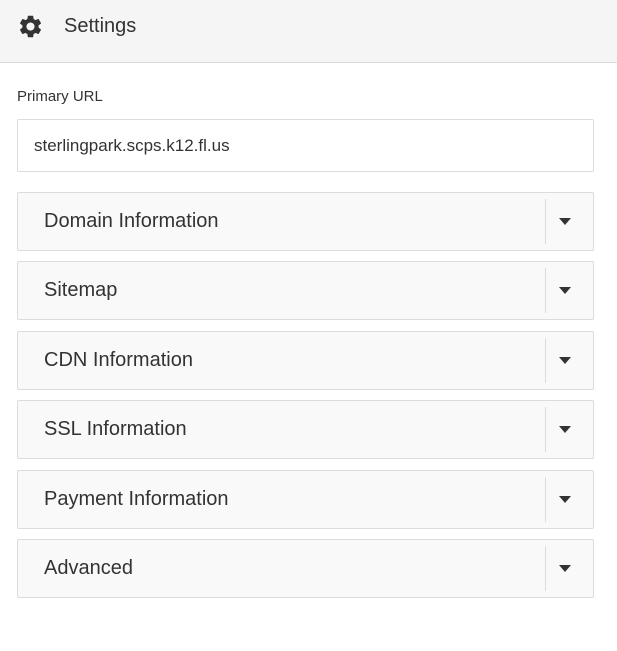  Describe the element at coordinates (305, 568) in the screenshot. I see `section-advanced: Advanced` at that location.